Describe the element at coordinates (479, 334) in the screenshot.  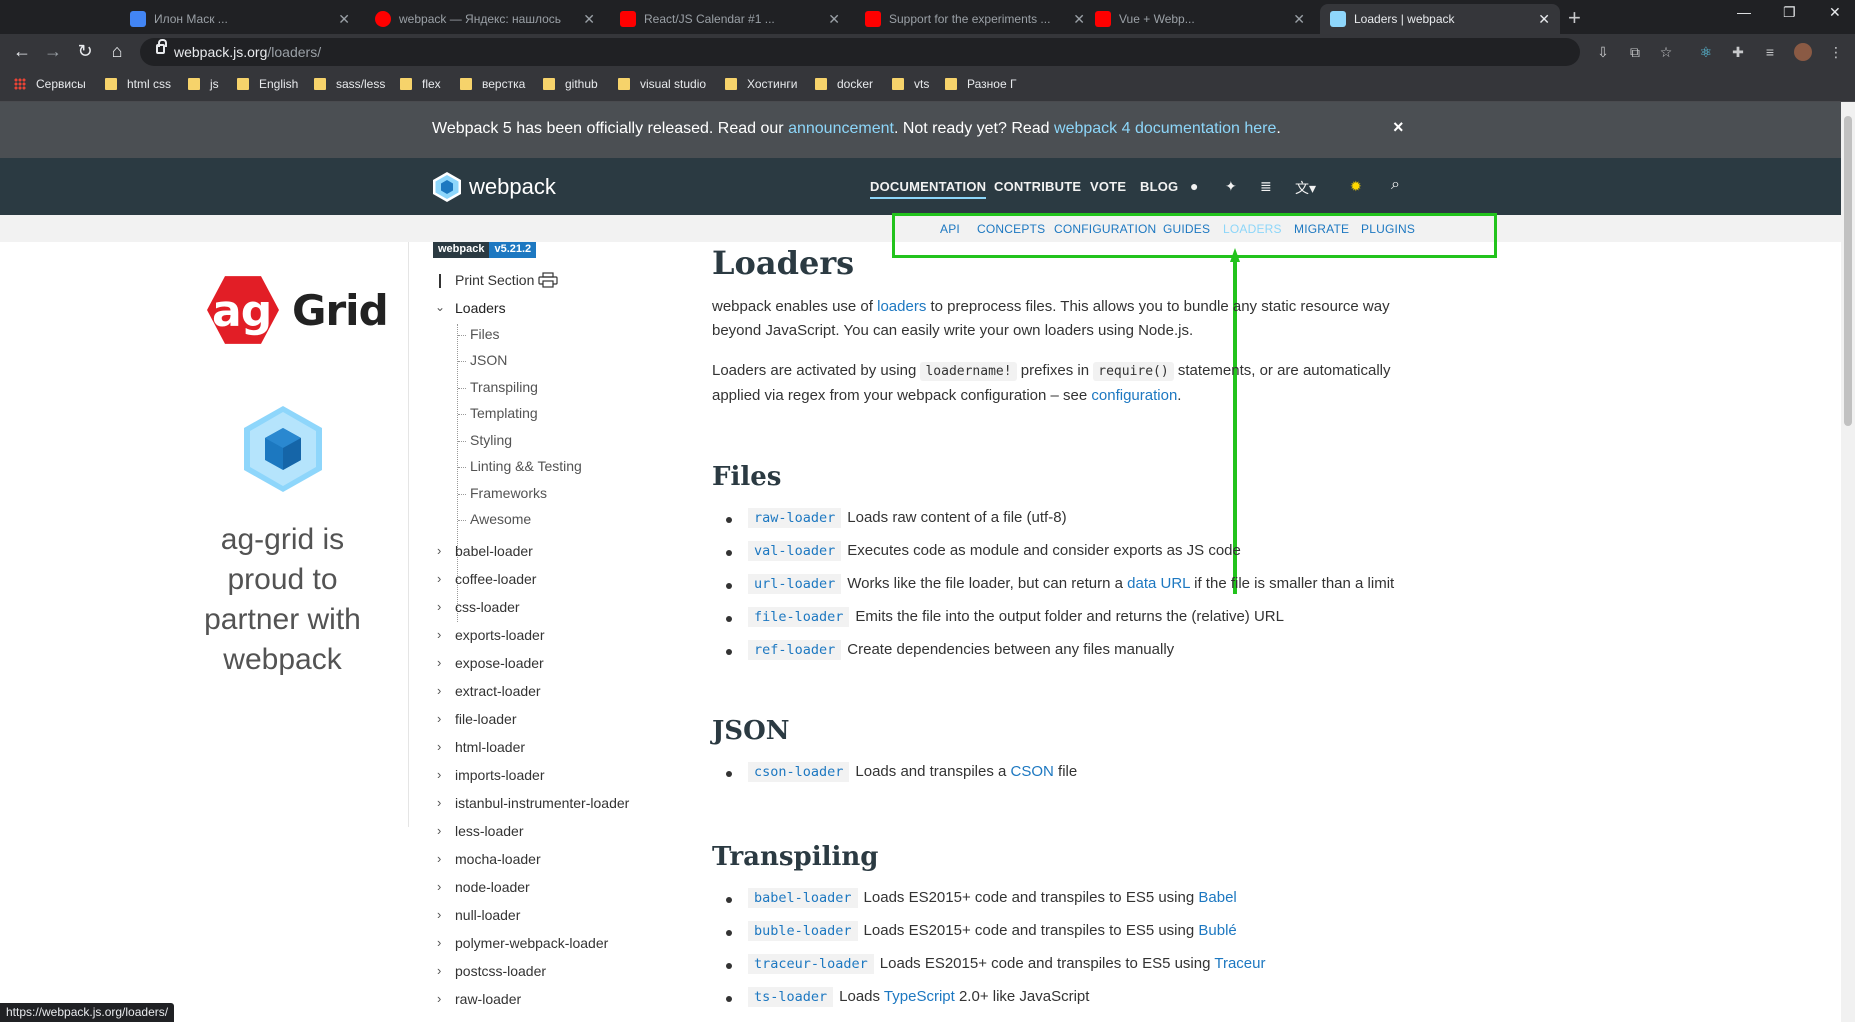
I see `sidebar-subitem-files: Files` at that location.